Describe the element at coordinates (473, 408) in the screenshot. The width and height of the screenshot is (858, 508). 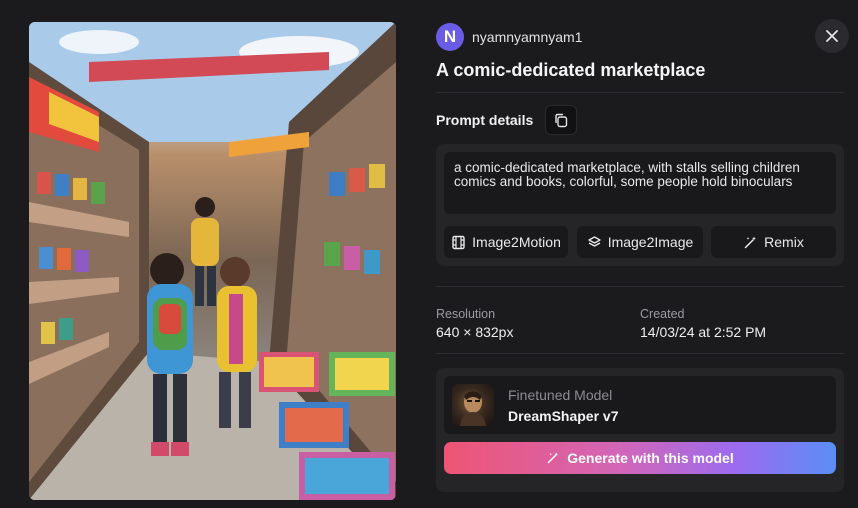
I see `model-thumbnail-art` at that location.